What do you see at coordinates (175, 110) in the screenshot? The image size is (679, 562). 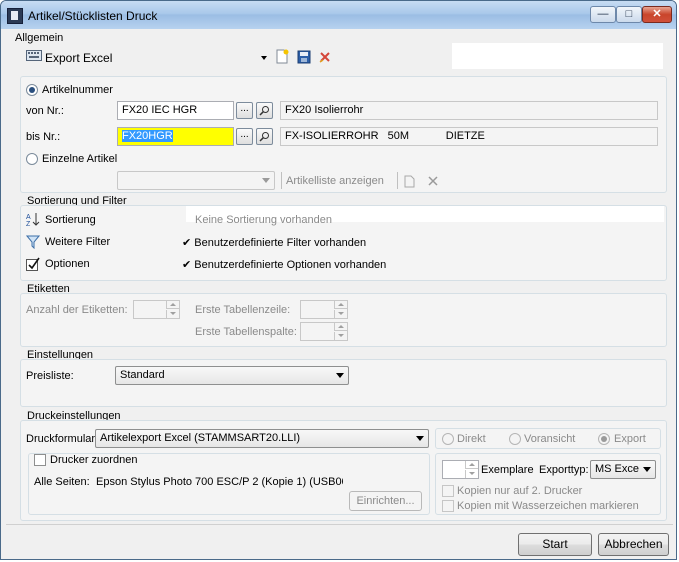 I see `von-nr-input: FX20 IEC HGR` at bounding box center [175, 110].